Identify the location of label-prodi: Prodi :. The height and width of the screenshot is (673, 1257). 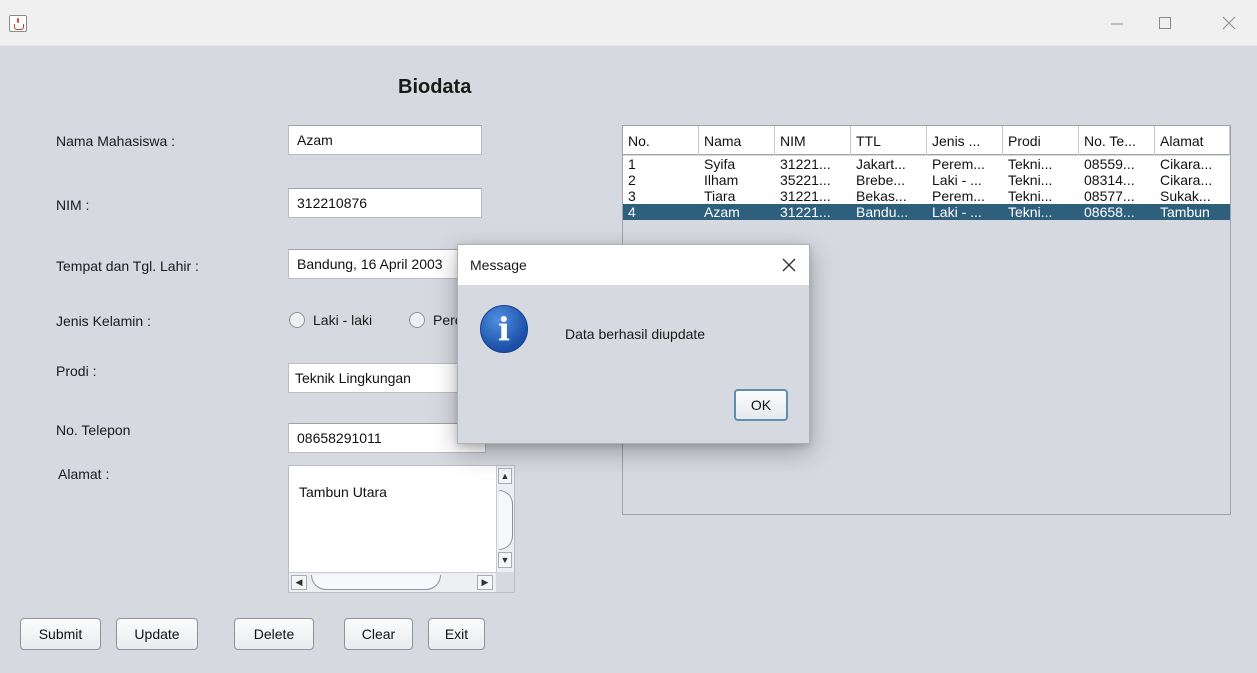
(76, 371).